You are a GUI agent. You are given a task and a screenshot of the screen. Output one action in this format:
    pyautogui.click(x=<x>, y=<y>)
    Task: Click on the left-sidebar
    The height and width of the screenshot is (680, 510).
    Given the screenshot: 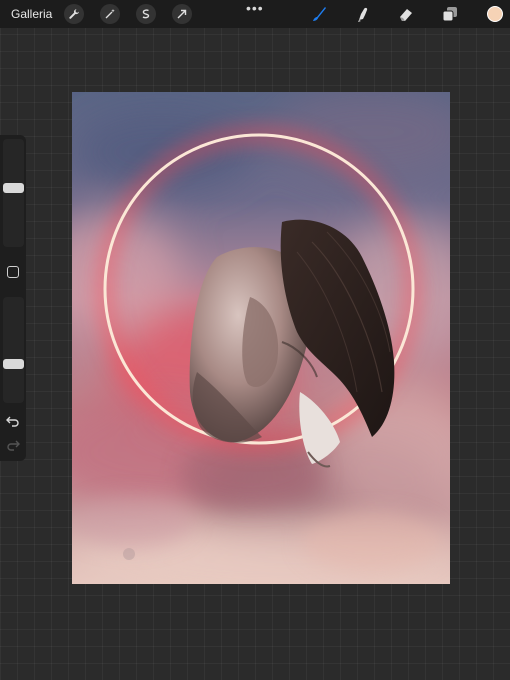 What is the action you would take?
    pyautogui.click(x=13, y=298)
    